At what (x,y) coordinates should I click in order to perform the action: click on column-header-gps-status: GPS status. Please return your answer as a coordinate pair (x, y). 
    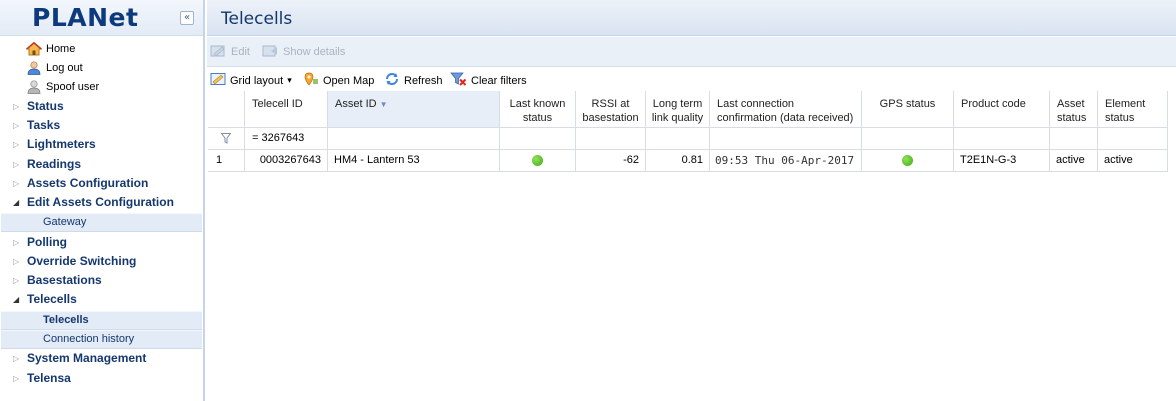
    Looking at the image, I should click on (908, 109).